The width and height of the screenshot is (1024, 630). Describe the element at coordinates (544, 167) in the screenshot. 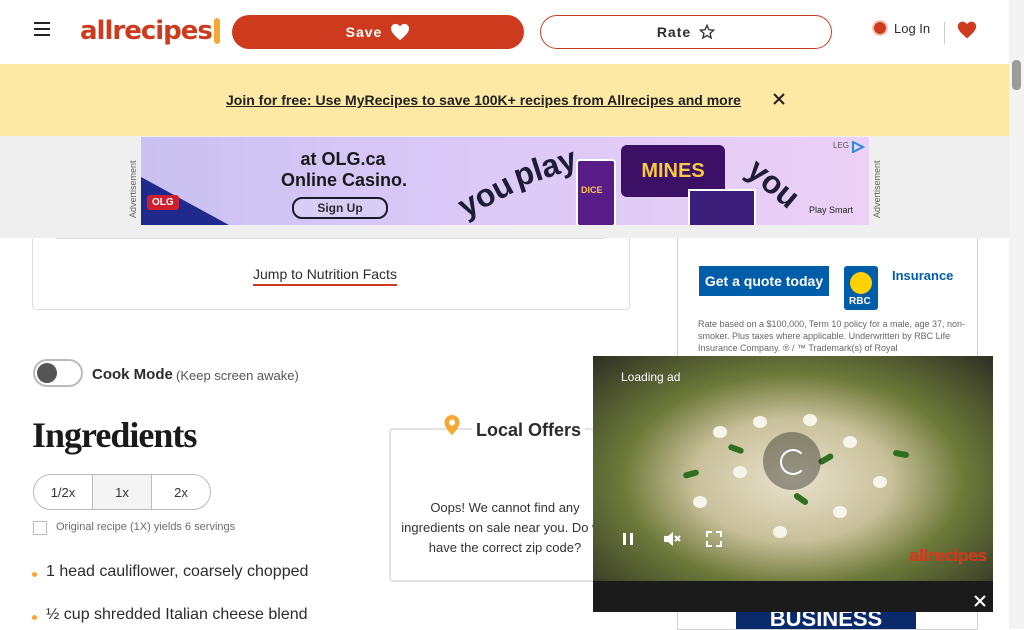

I see `ad-word-play: play` at that location.